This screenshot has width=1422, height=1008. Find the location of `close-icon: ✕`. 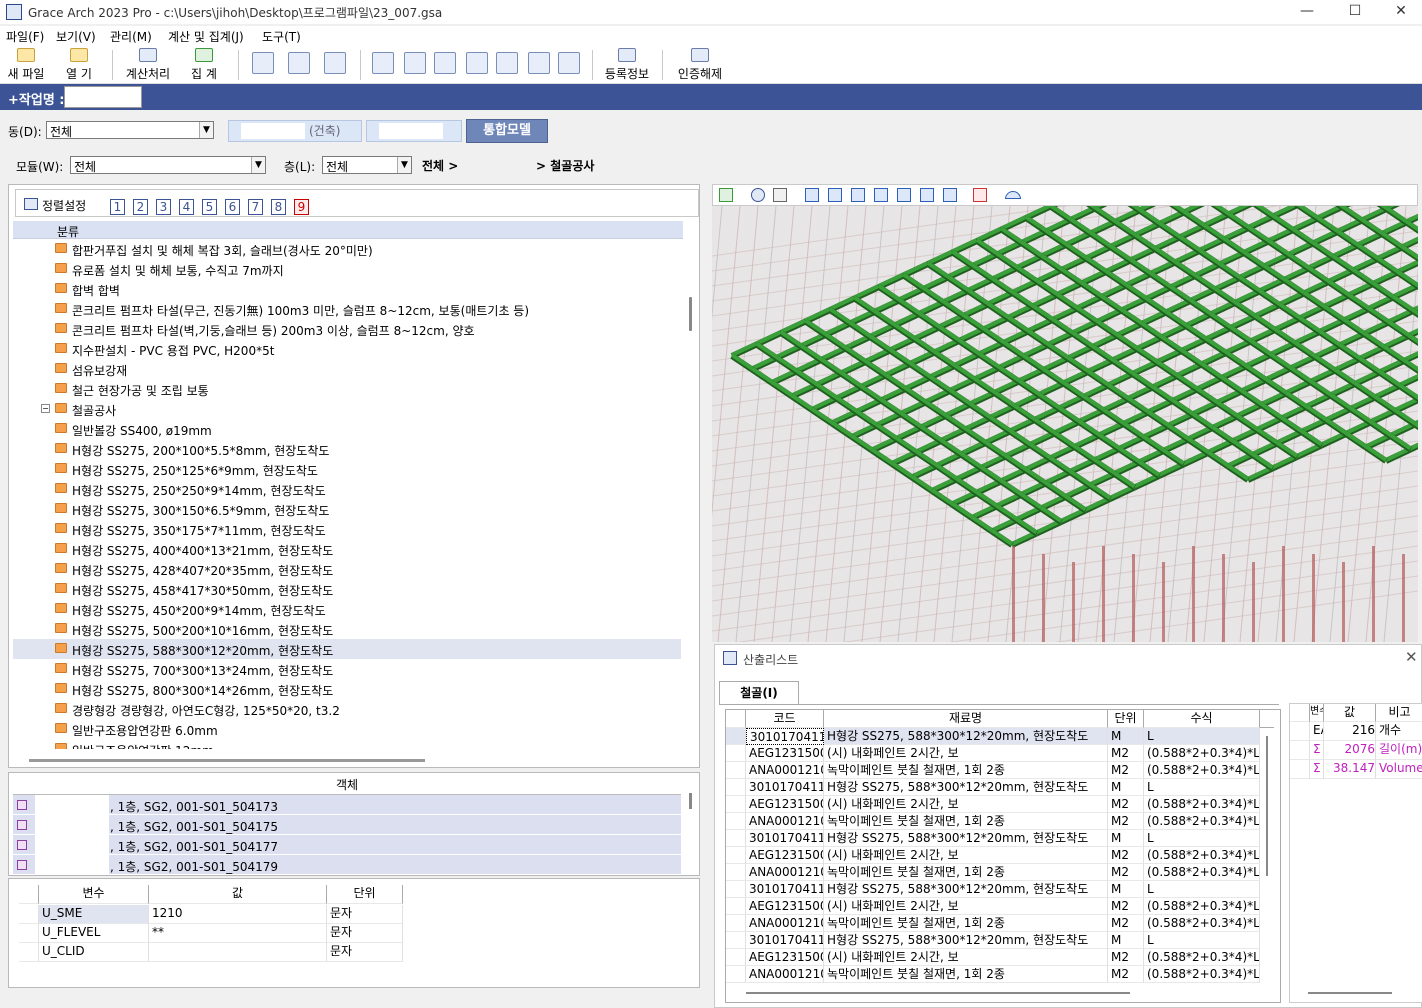

close-icon: ✕ is located at coordinates (1411, 657).